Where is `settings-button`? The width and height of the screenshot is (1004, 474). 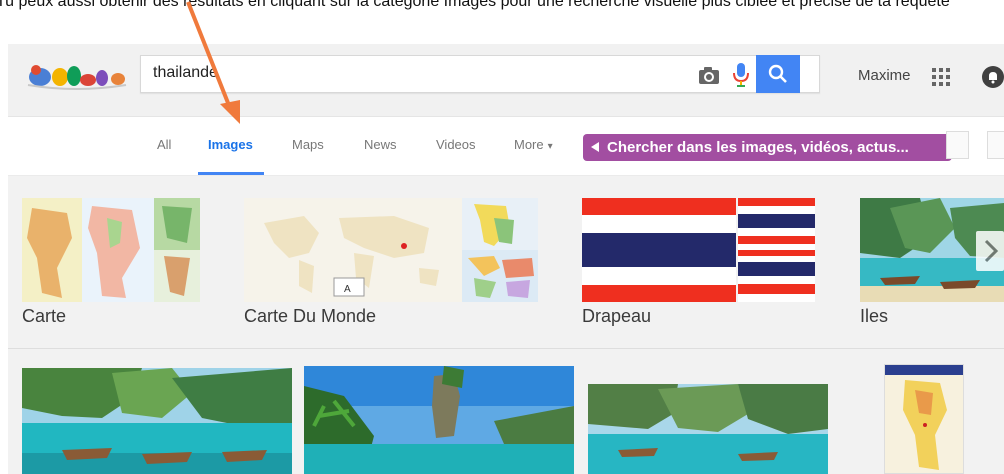 settings-button is located at coordinates (995, 145).